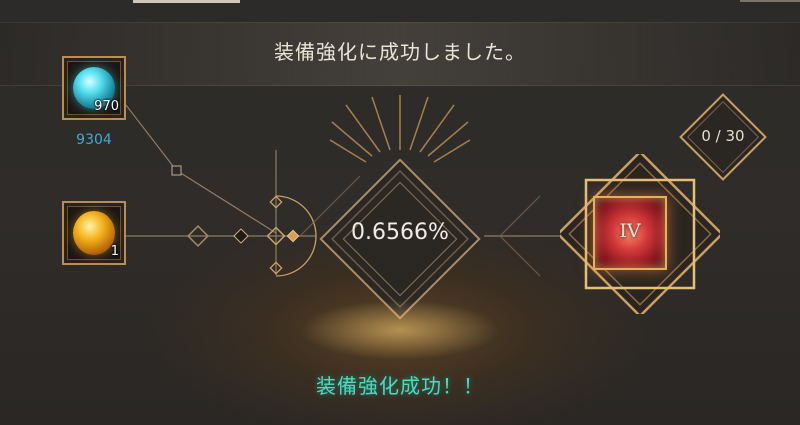 The image size is (800, 425). I want to click on material-count: 970, so click(106, 106).